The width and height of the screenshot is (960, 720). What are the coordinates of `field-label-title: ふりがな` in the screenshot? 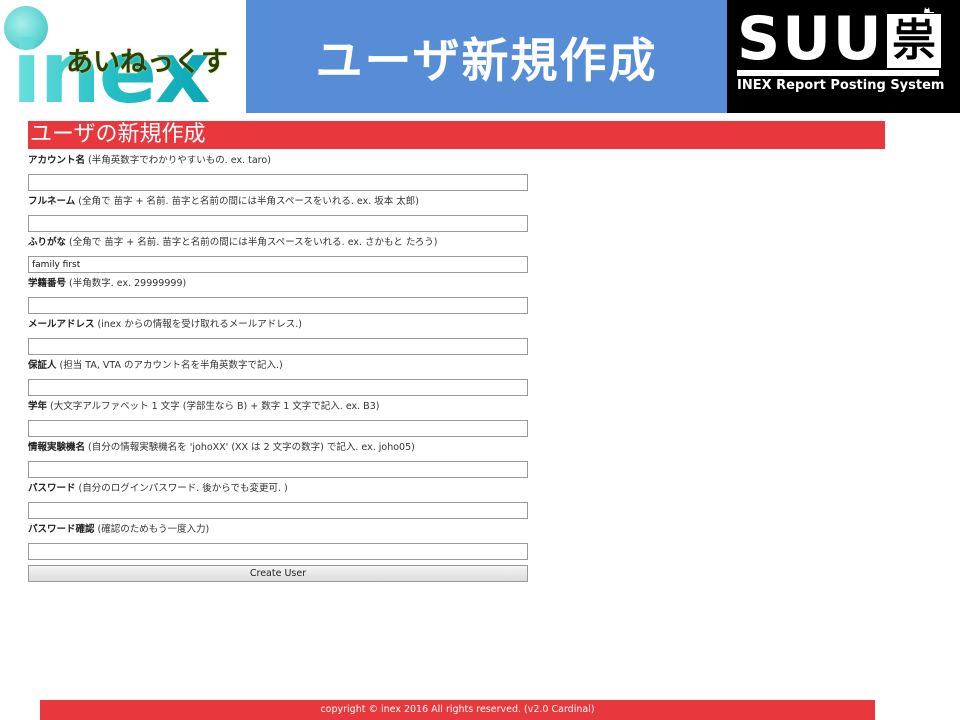 It's located at (47, 242).